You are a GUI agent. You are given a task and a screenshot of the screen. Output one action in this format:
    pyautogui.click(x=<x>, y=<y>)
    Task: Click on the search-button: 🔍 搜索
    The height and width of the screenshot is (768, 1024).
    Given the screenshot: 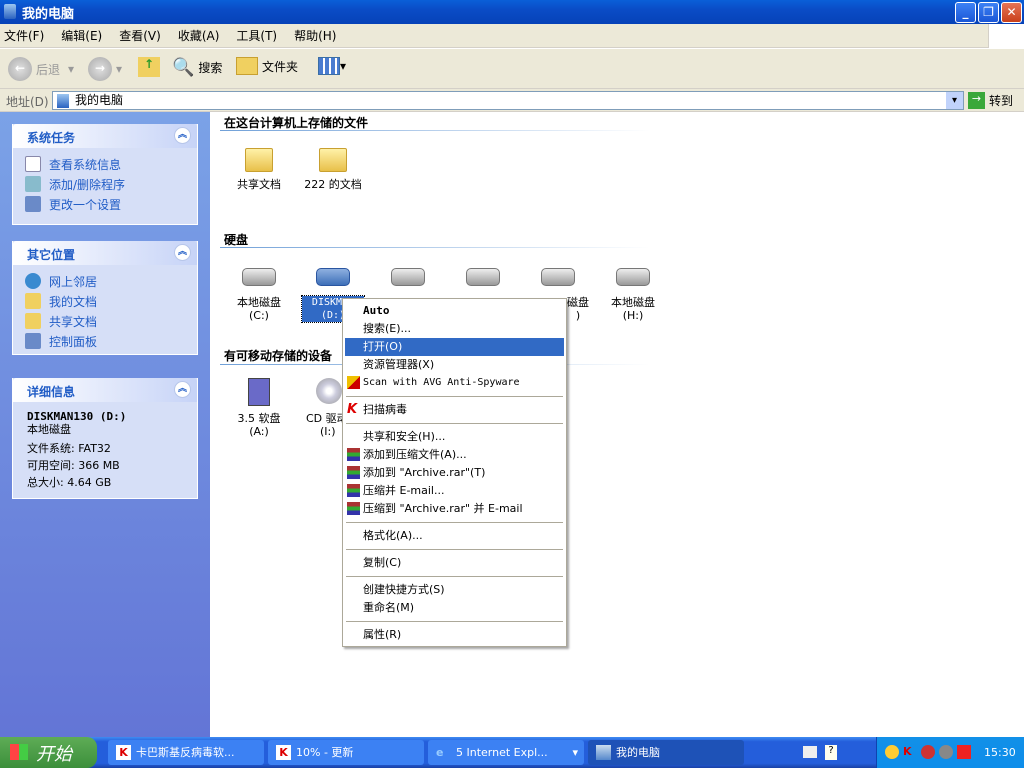 What is the action you would take?
    pyautogui.click(x=197, y=67)
    